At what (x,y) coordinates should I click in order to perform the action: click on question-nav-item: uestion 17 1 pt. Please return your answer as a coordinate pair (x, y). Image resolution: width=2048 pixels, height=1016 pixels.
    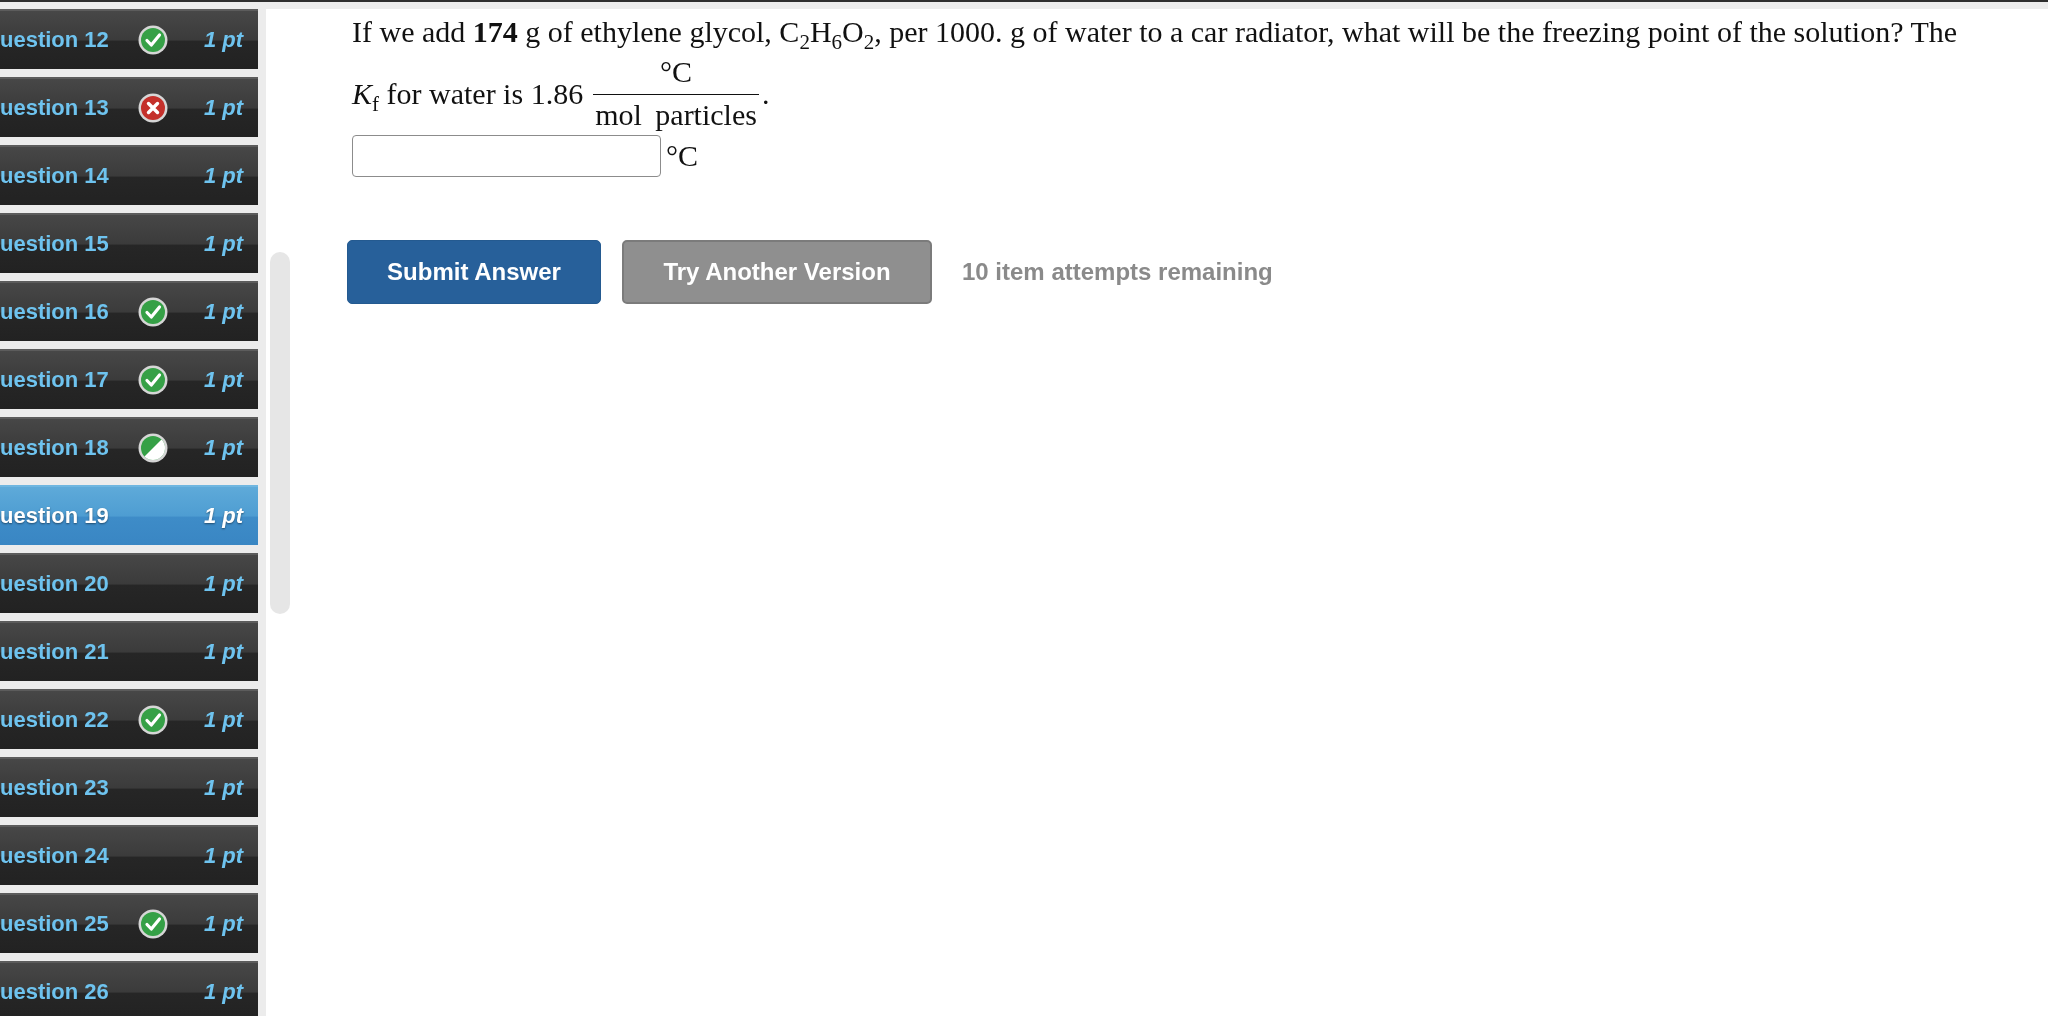
    Looking at the image, I should click on (129, 379).